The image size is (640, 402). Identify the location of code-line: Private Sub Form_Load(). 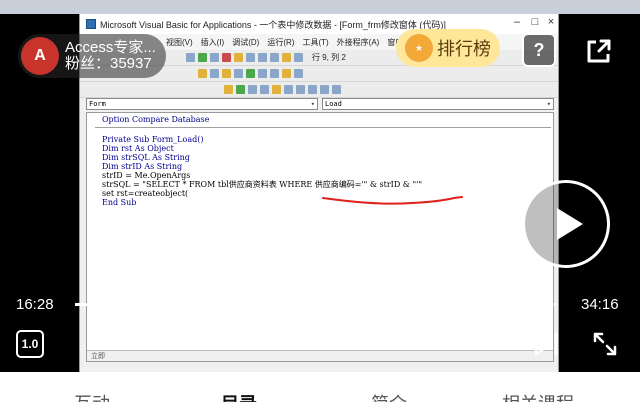
(153, 139).